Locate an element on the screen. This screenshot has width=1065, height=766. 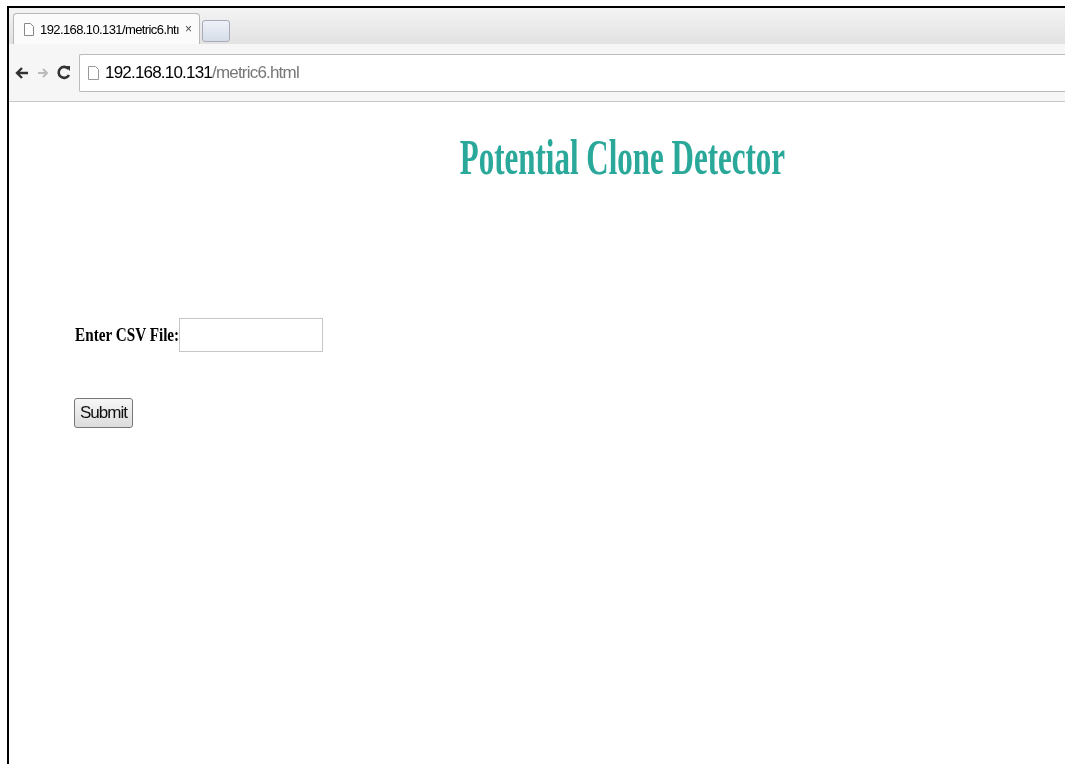
new-tab-button is located at coordinates (216, 31).